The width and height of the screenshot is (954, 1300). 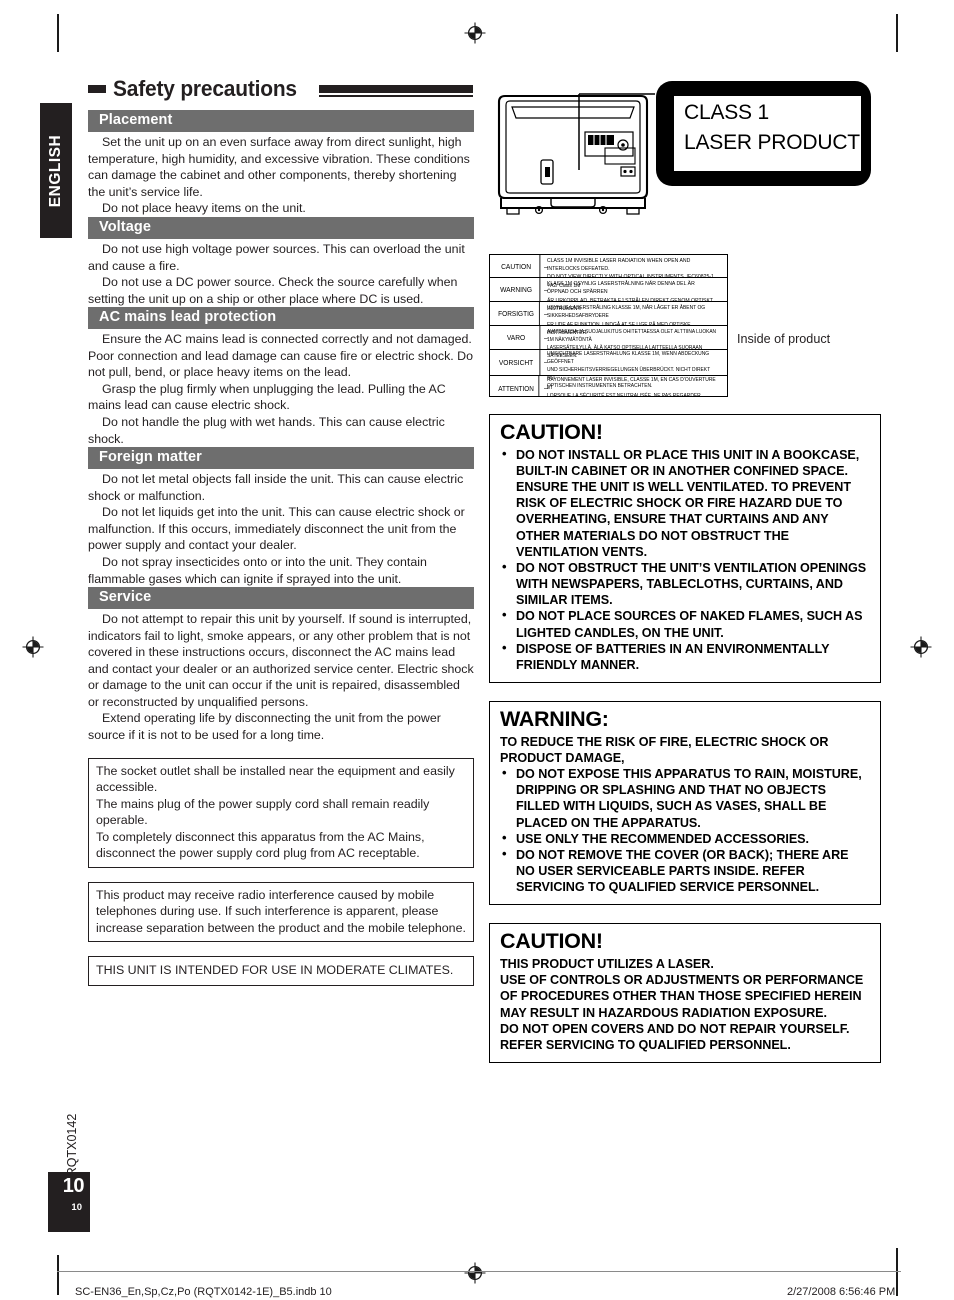 I want to click on footer-timestamp: 2/27/2008 6:56:46 PM, so click(x=841, y=1292).